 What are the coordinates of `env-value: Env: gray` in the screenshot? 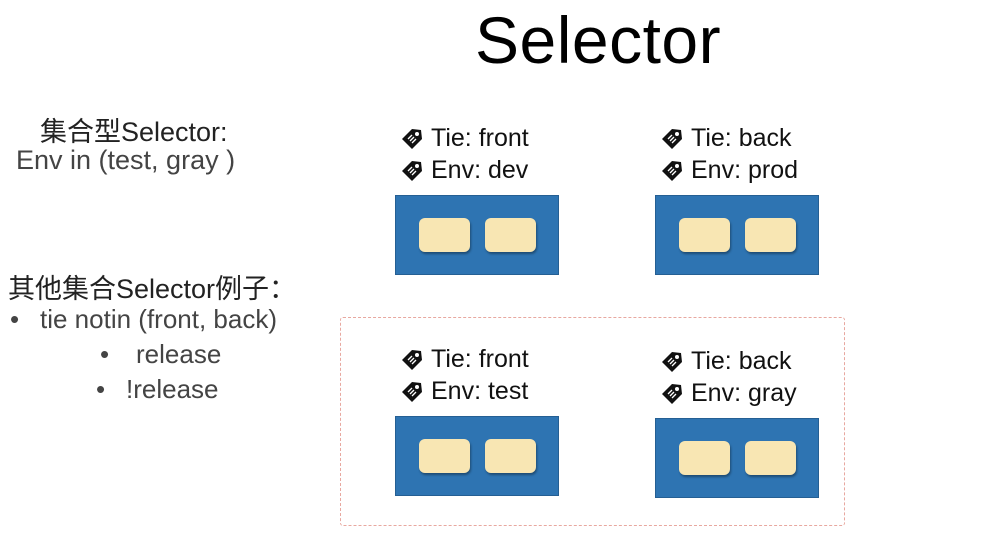 It's located at (744, 393).